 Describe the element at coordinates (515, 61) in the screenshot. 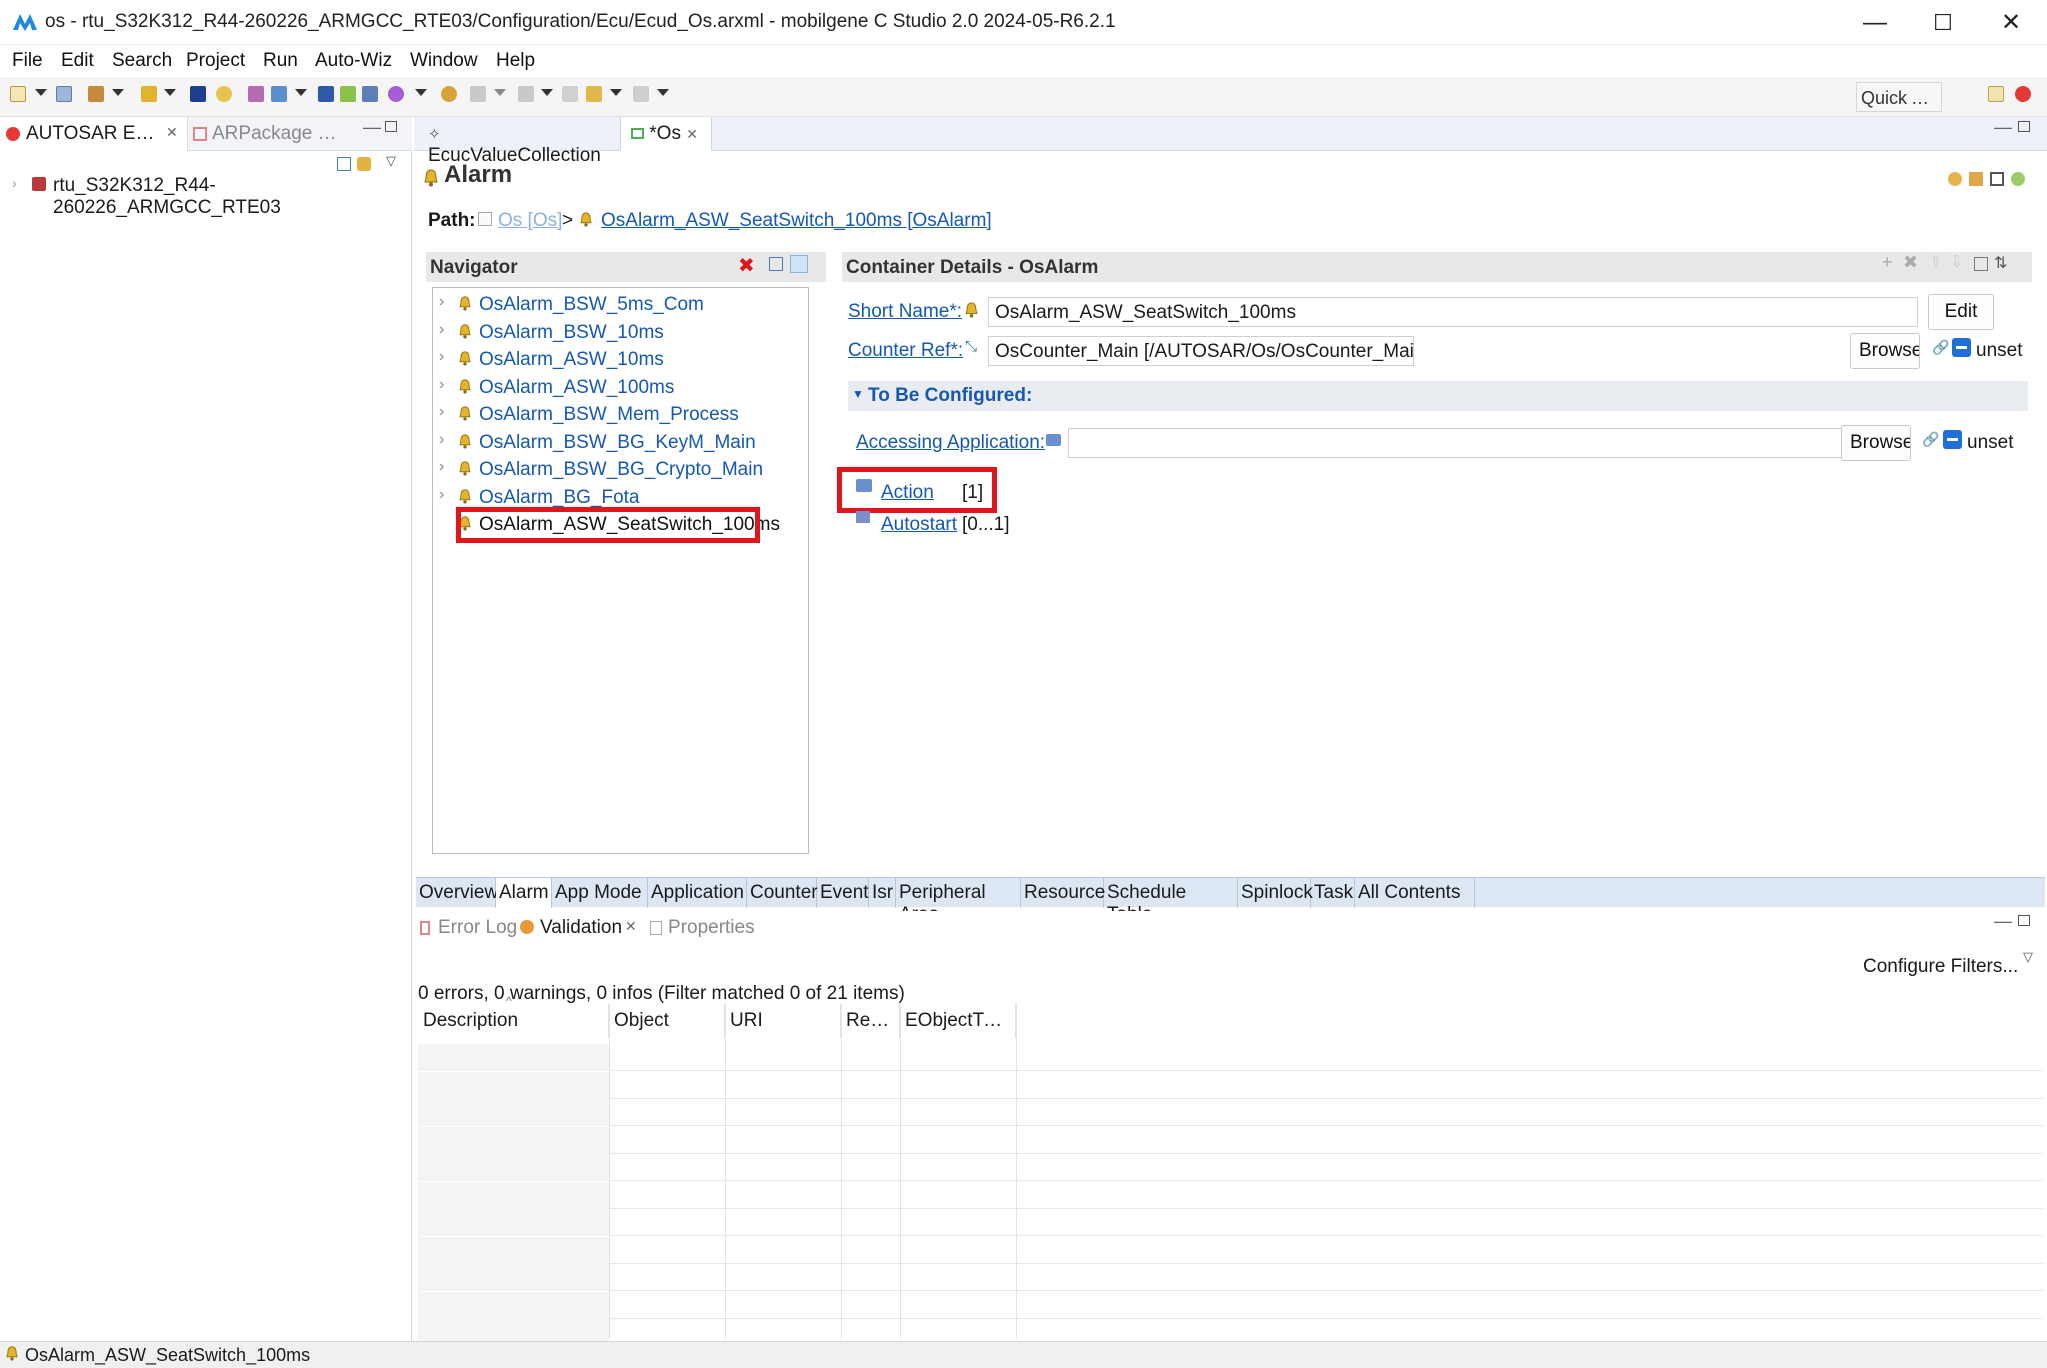

I see `menu-help: Help` at that location.